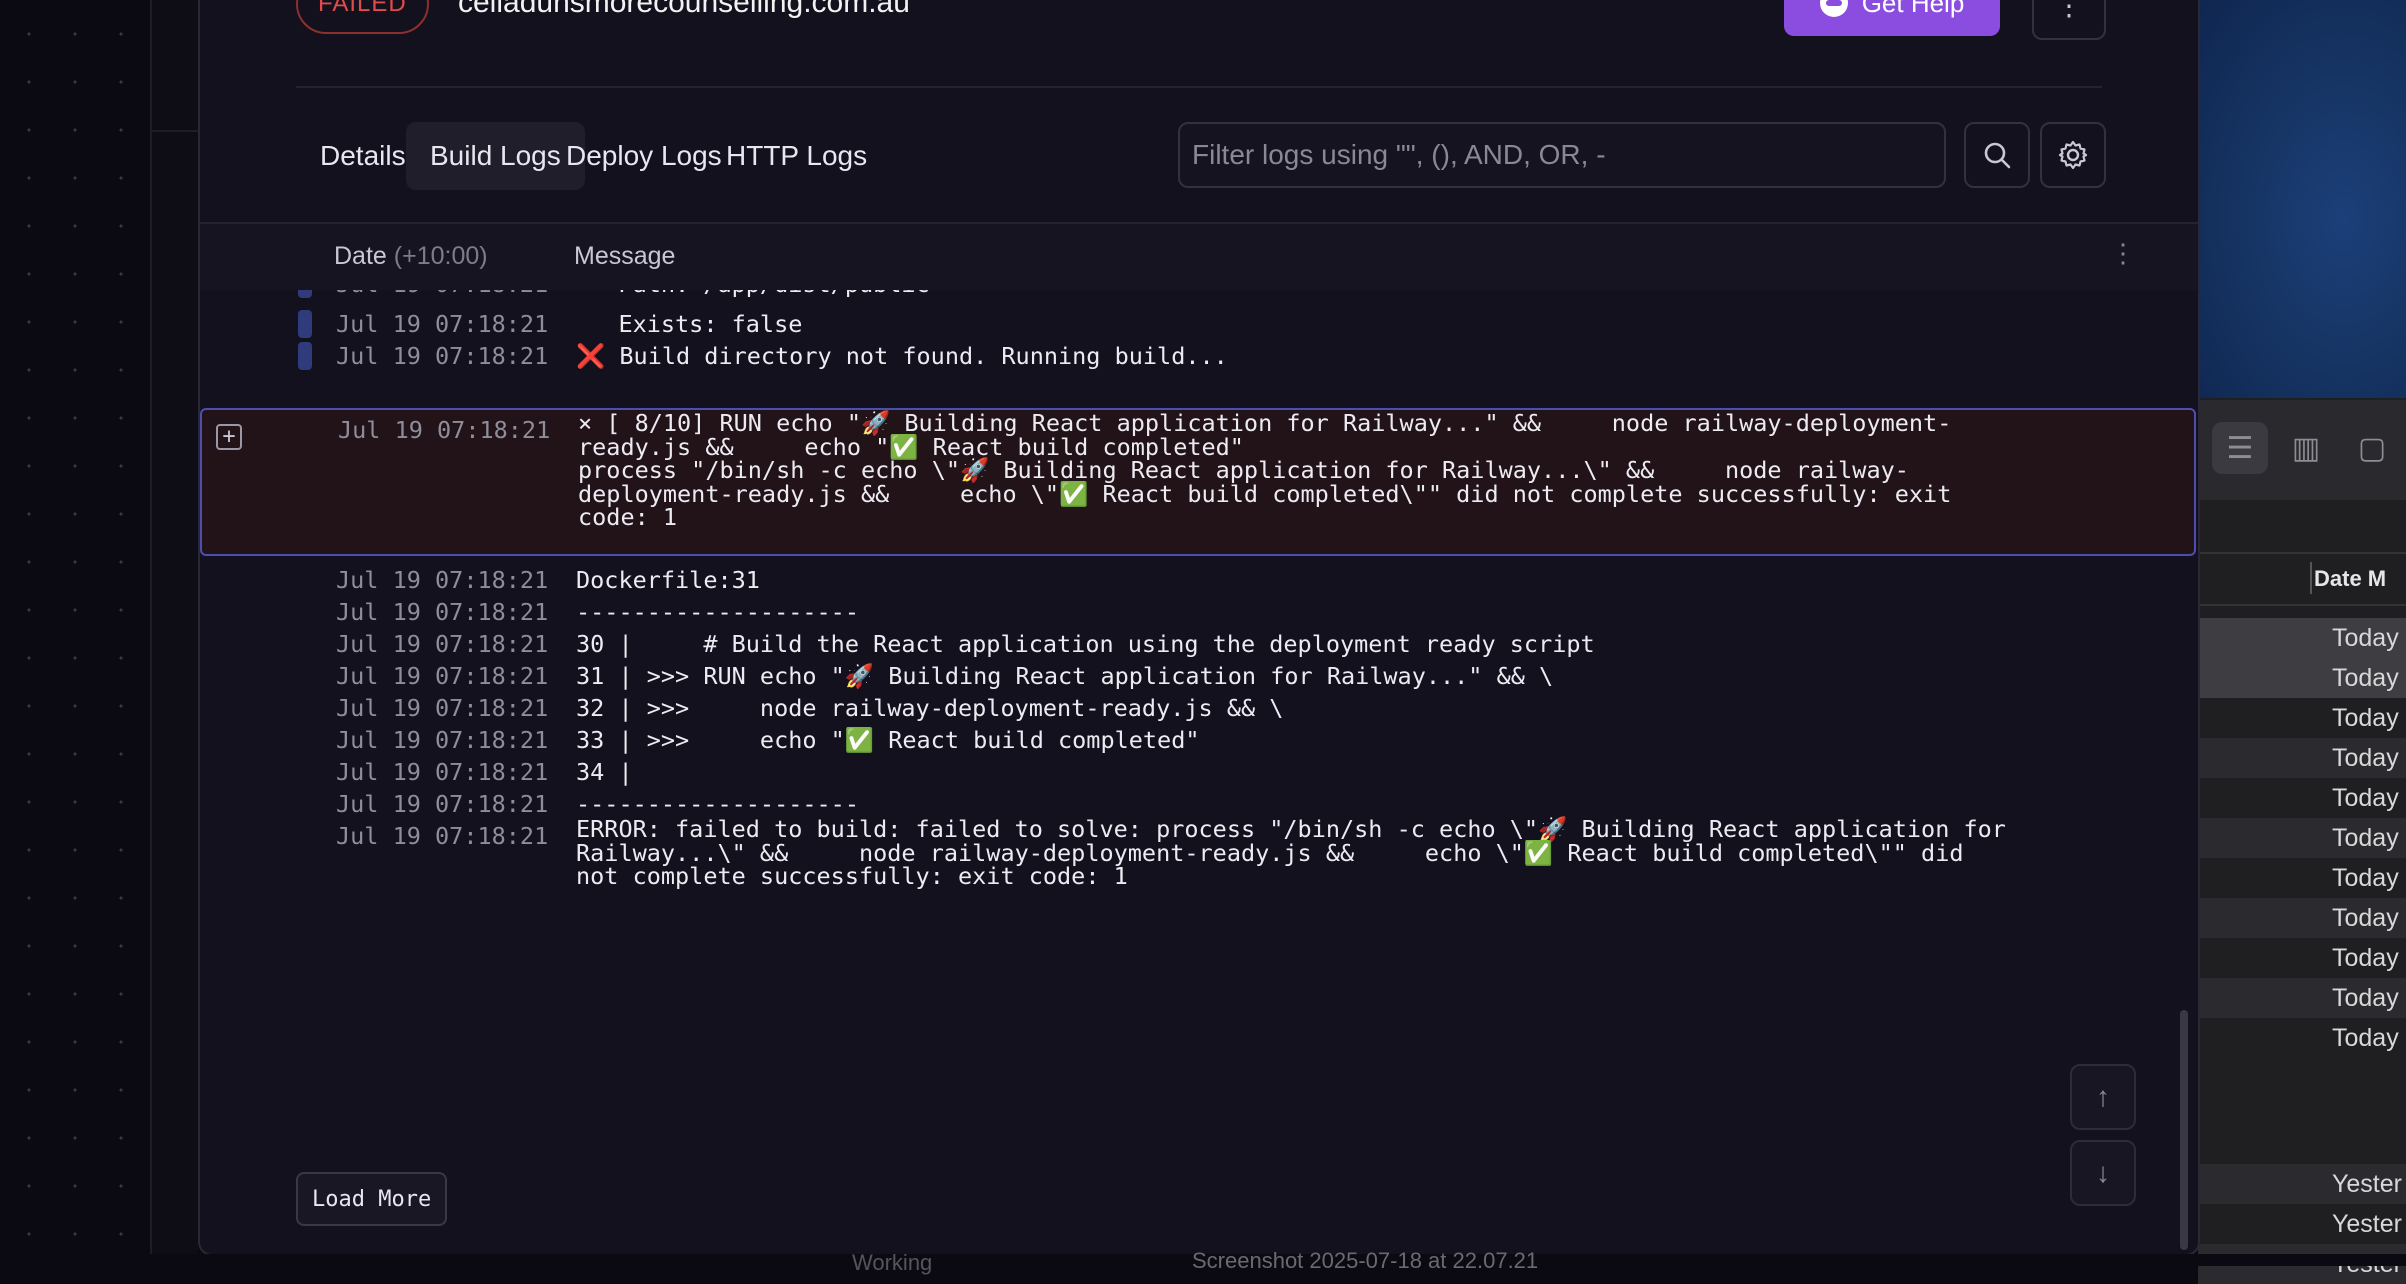 The height and width of the screenshot is (1284, 2406). I want to click on list-view-icon: ☰, so click(2240, 448).